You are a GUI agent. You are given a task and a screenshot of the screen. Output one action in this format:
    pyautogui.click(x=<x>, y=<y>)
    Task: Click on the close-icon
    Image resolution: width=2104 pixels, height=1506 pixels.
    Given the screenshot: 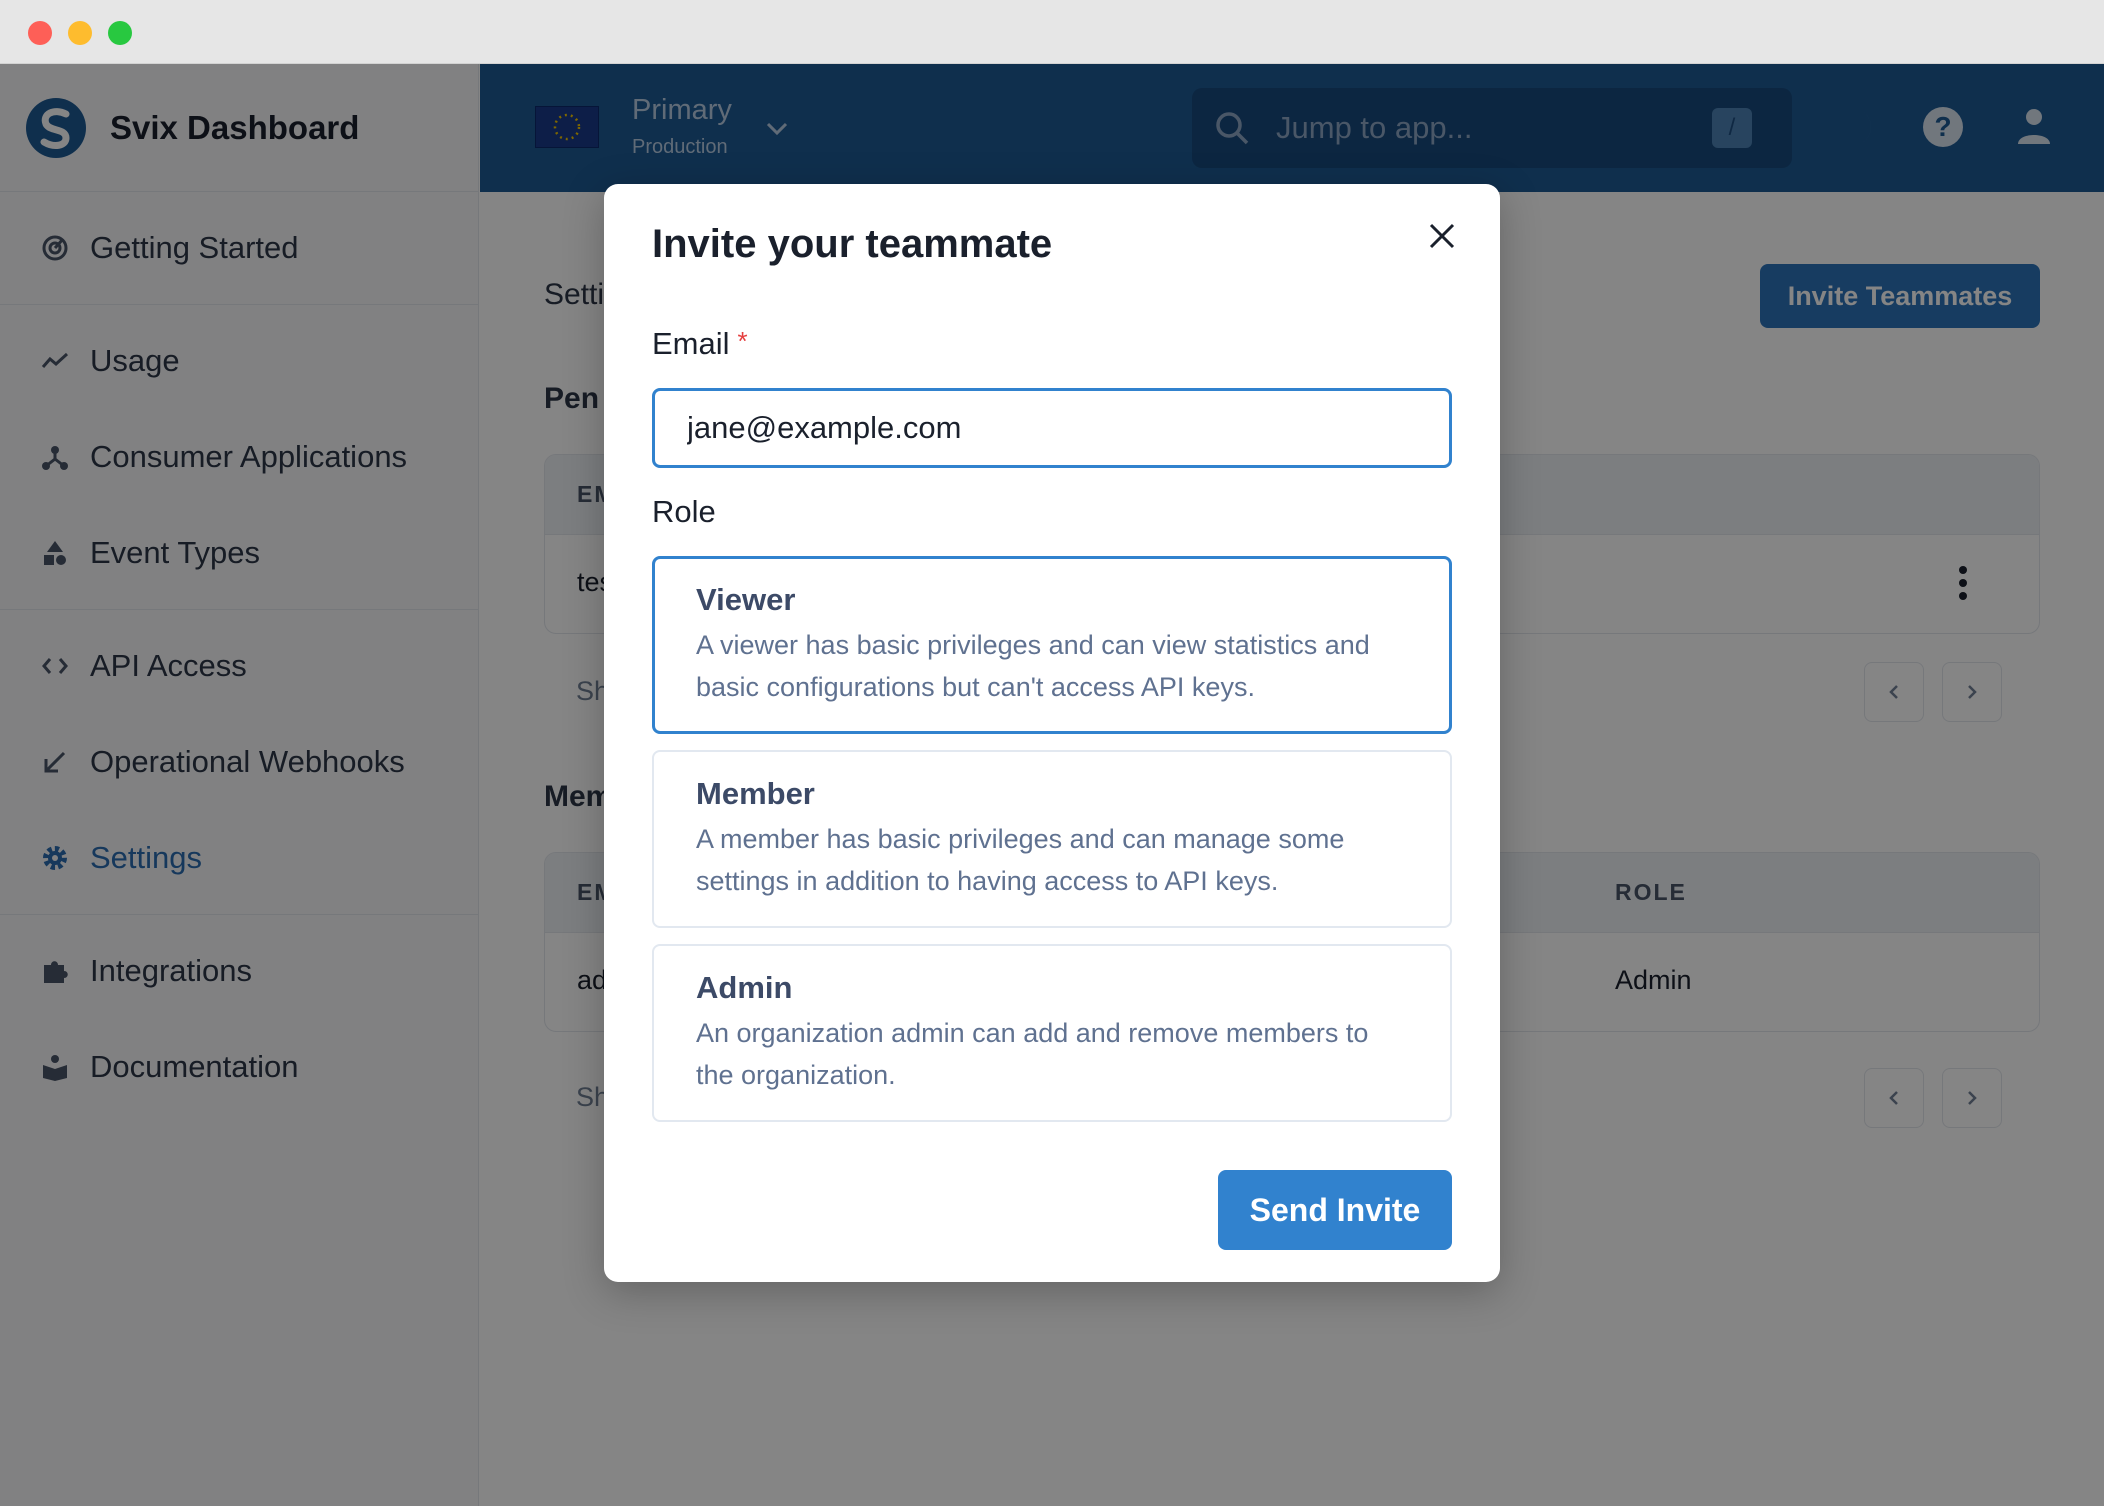 What is the action you would take?
    pyautogui.click(x=1442, y=236)
    